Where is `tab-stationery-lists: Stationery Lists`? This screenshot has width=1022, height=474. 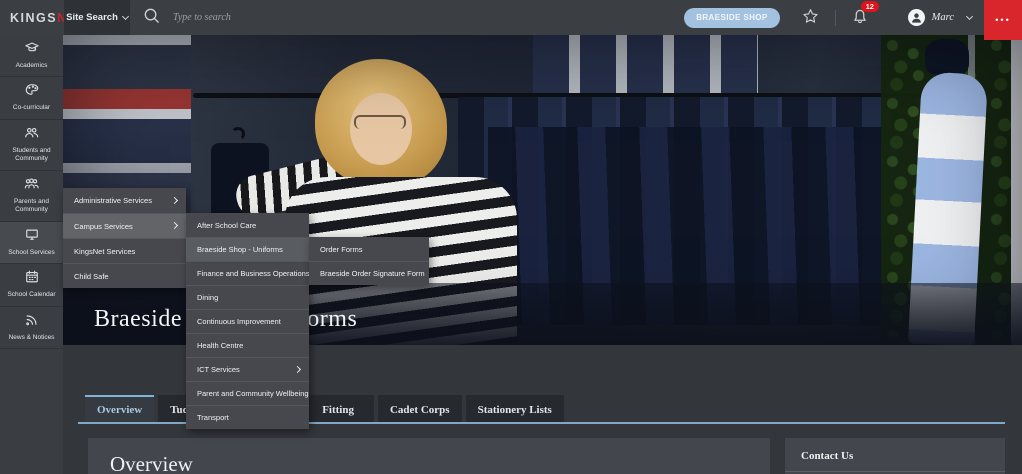
tab-stationery-lists: Stationery Lists is located at coordinates (514, 408).